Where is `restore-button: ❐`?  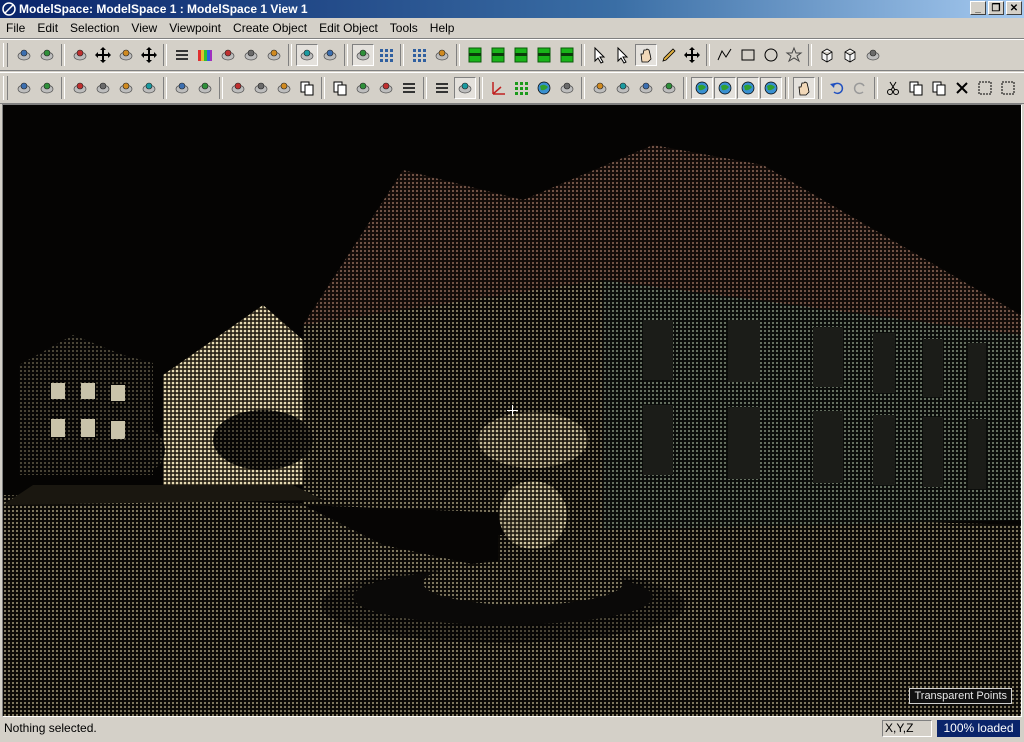
restore-button: ❐ is located at coordinates (996, 8).